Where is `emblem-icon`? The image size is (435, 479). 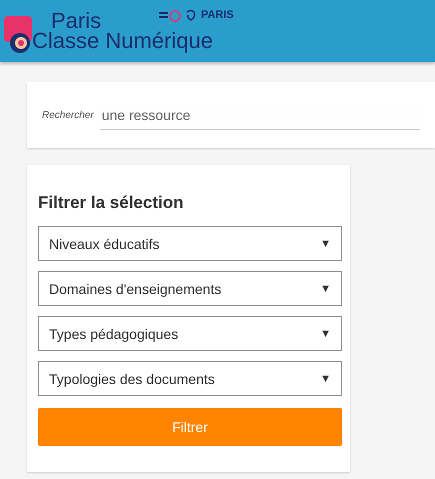
emblem-icon is located at coordinates (169, 15).